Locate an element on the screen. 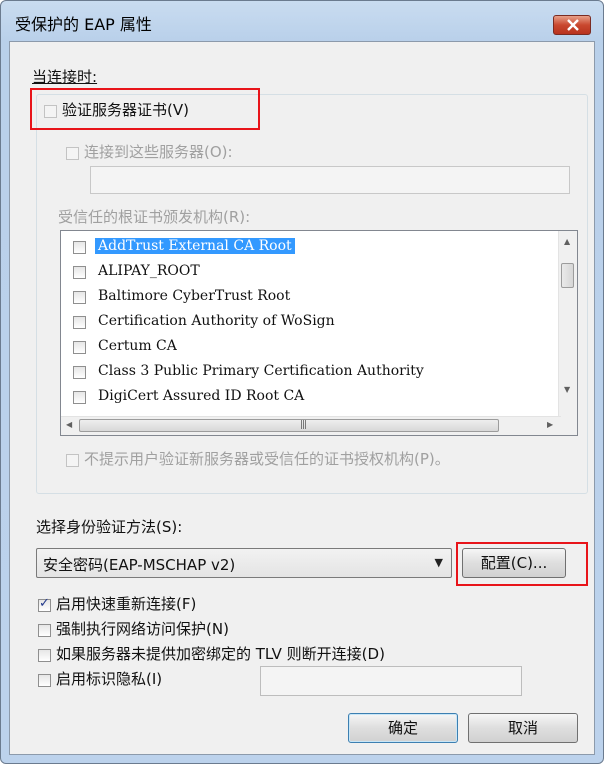 The height and width of the screenshot is (764, 604). ca-name: AddTrust External CA Root is located at coordinates (195, 246).